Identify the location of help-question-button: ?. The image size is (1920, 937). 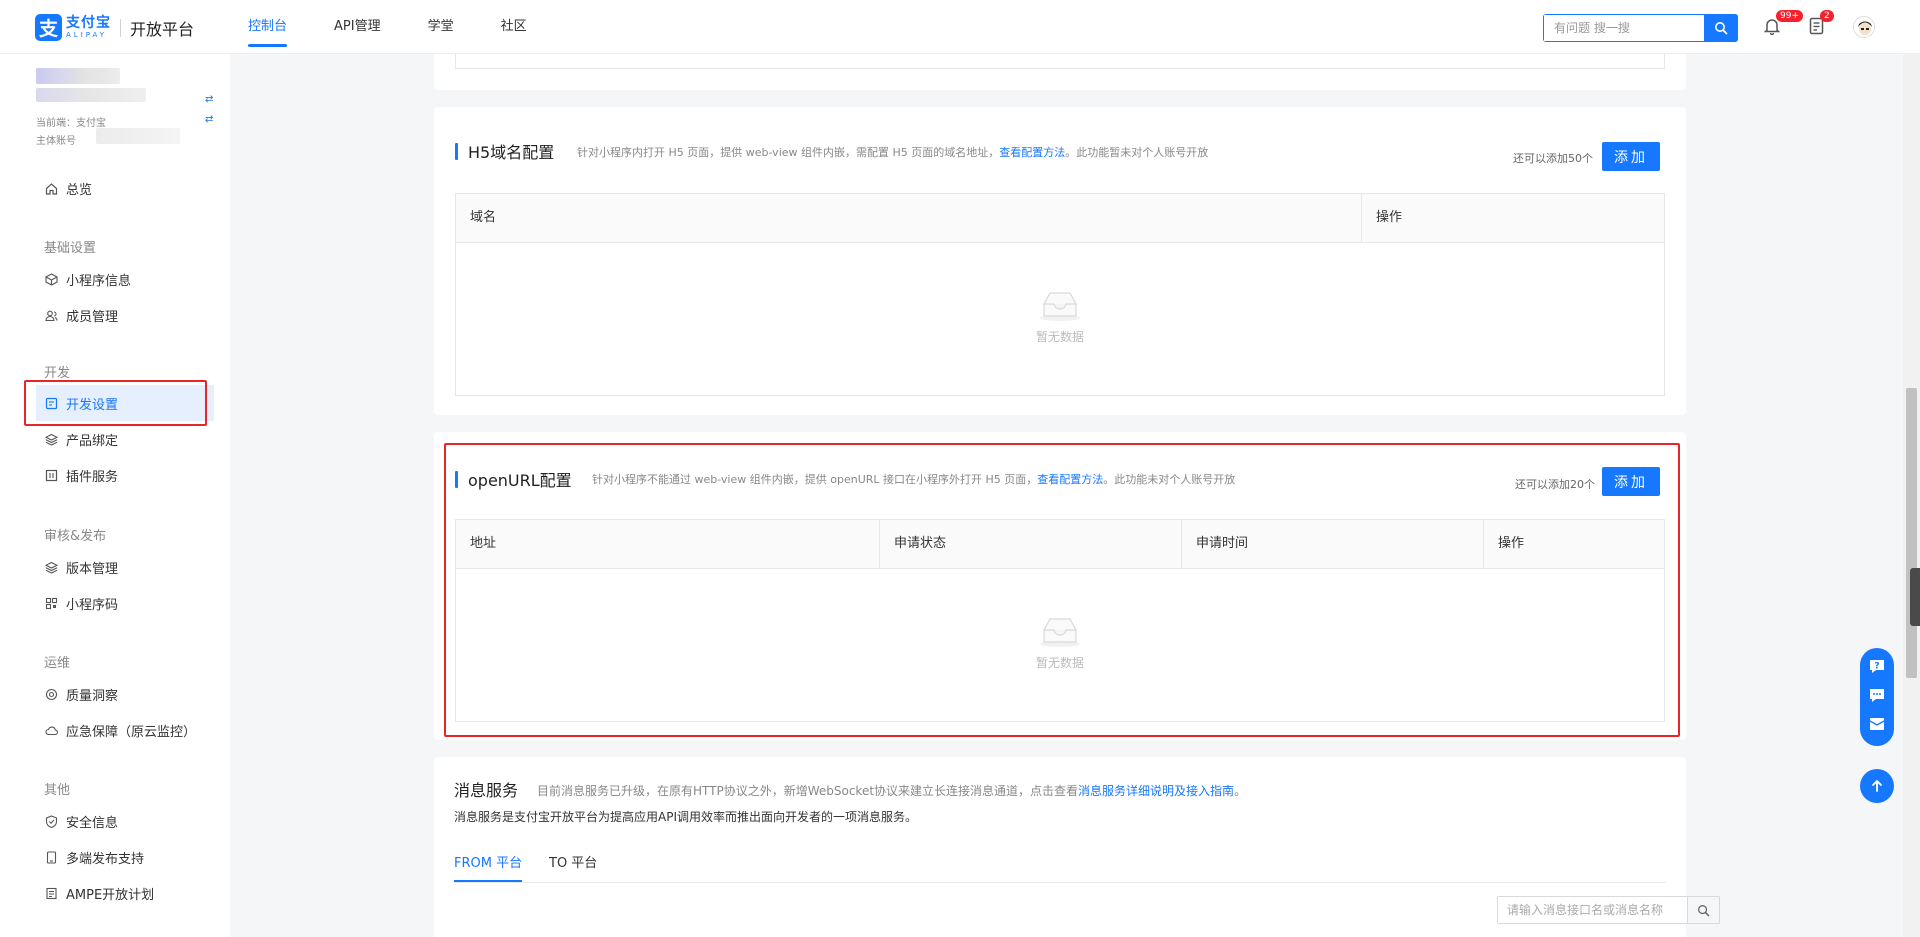
(1877, 668).